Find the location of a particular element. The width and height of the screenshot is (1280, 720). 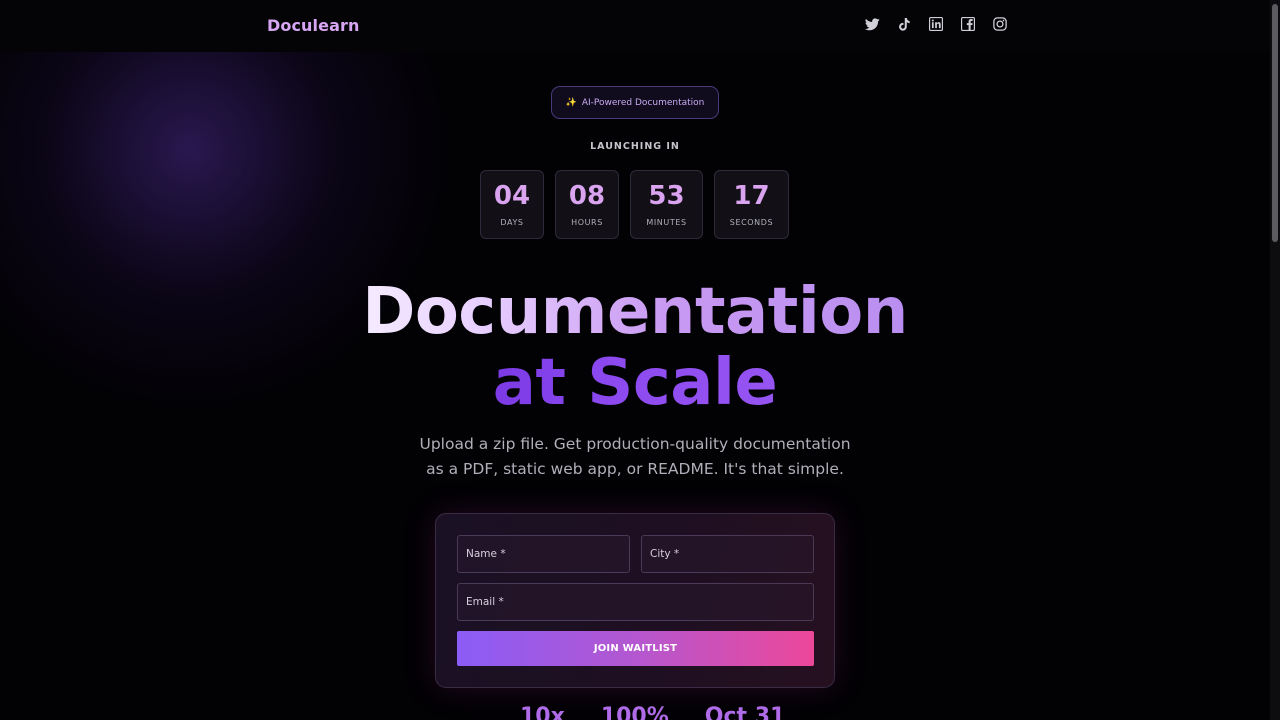

sparkle-icon: ✨ is located at coordinates (571, 102).